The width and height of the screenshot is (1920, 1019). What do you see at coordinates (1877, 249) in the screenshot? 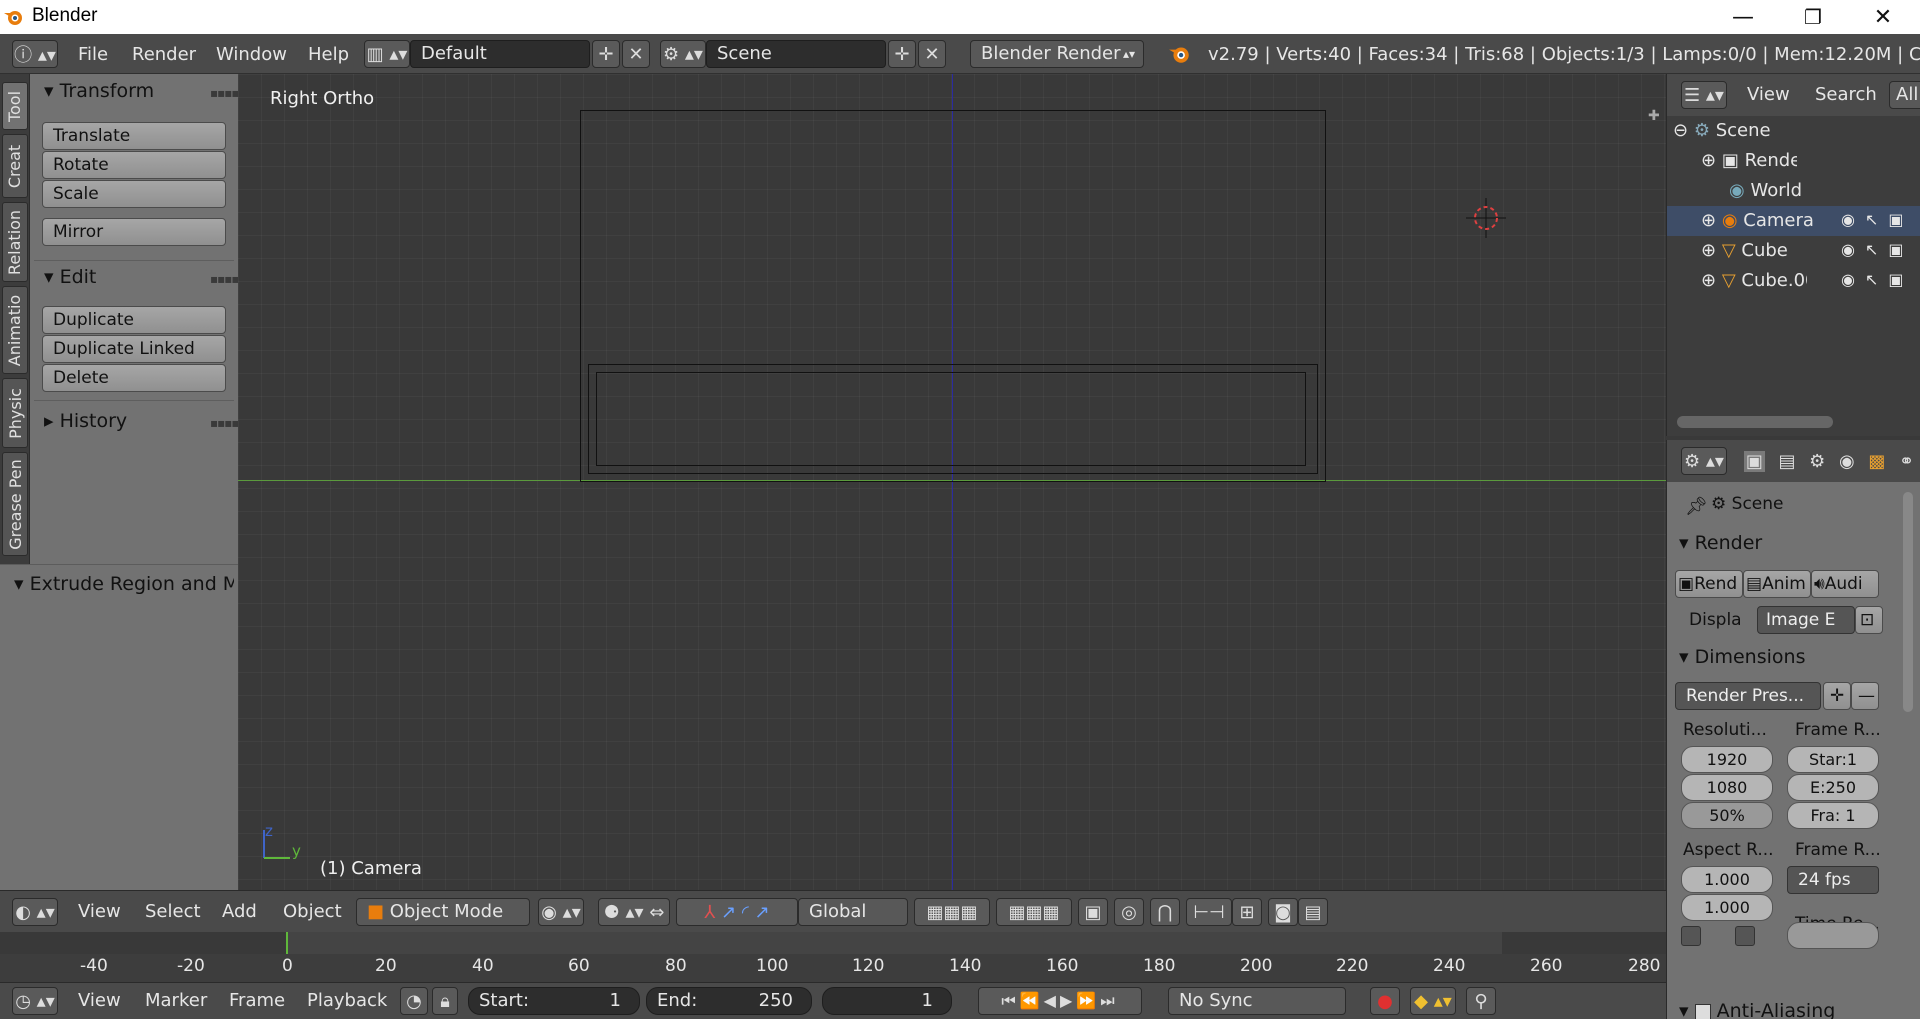
I see `cube-visibility-icons: ◉↖▣` at bounding box center [1877, 249].